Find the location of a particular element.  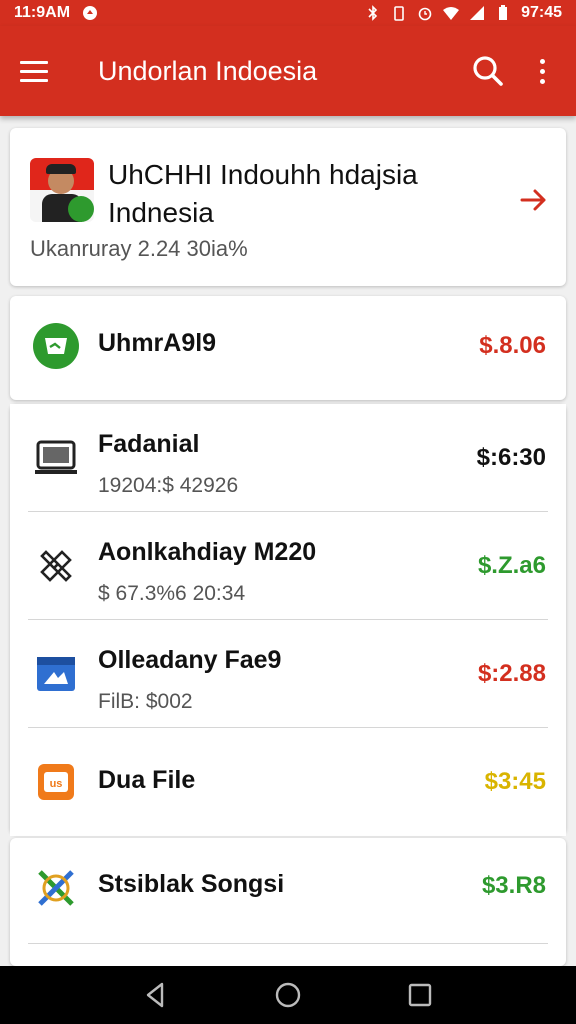

green-chat-icon is located at coordinates (56, 346).